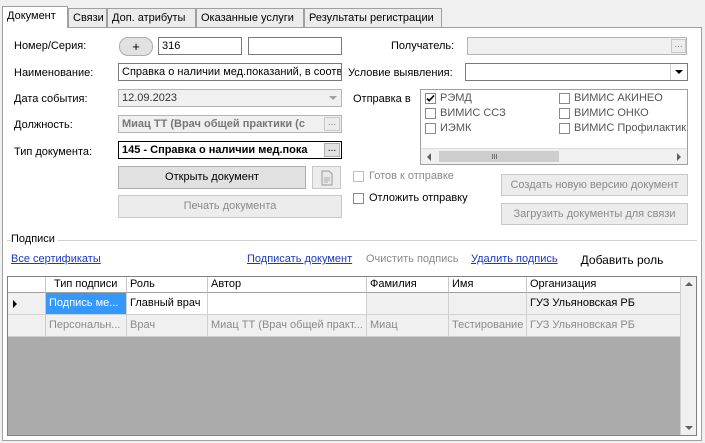 This screenshot has height=443, width=705. What do you see at coordinates (689, 428) in the screenshot?
I see `scroll-down-icon` at bounding box center [689, 428].